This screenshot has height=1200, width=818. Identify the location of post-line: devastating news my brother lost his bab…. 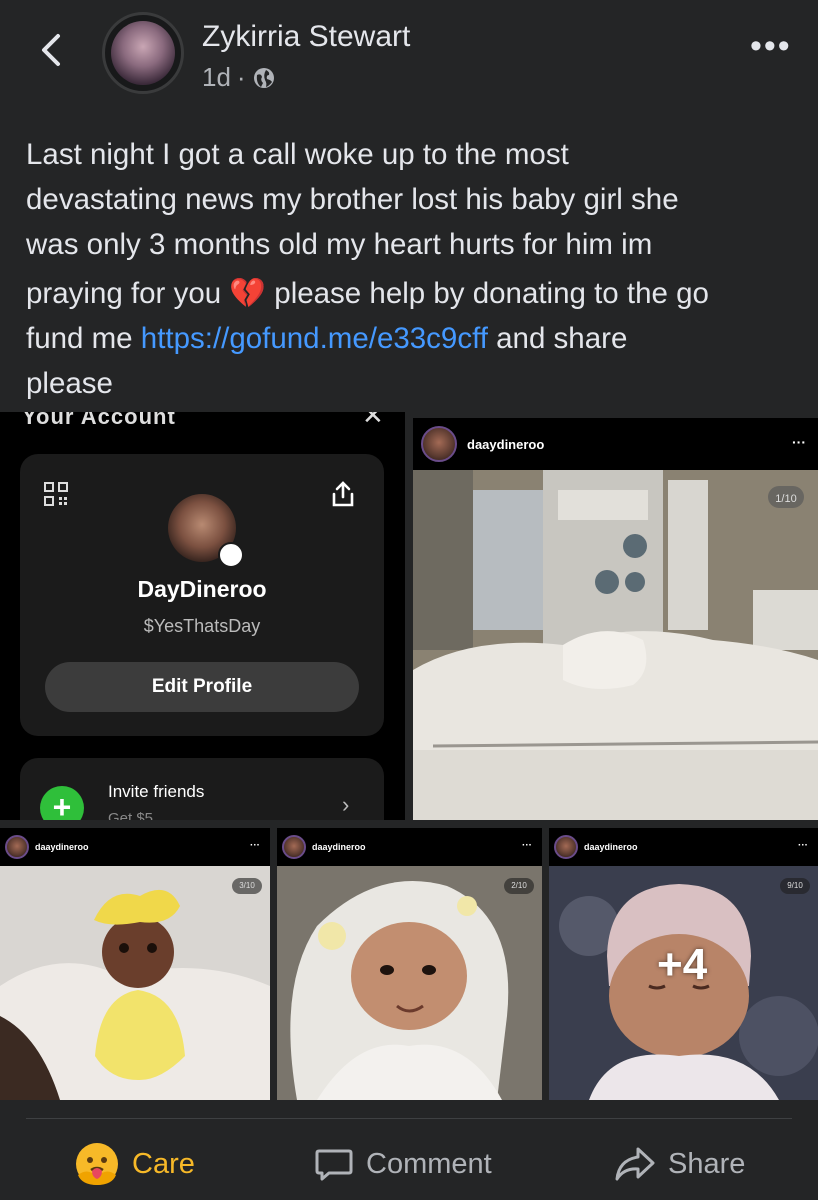
(352, 199).